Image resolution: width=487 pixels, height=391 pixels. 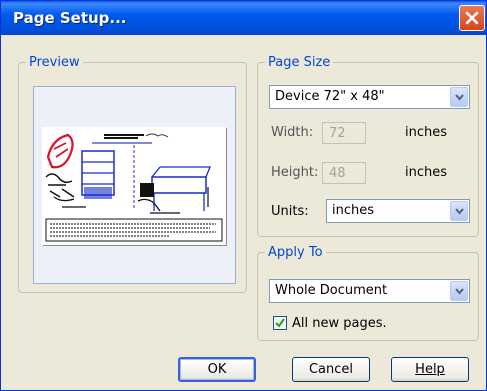 I want to click on apply-to-dropdown: Whole Document, so click(x=369, y=291).